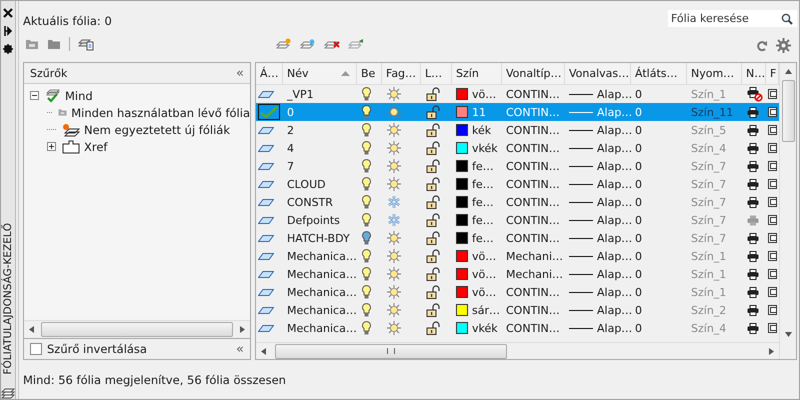 The image size is (800, 400). What do you see at coordinates (284, 44) in the screenshot?
I see `new-layer-icon` at bounding box center [284, 44].